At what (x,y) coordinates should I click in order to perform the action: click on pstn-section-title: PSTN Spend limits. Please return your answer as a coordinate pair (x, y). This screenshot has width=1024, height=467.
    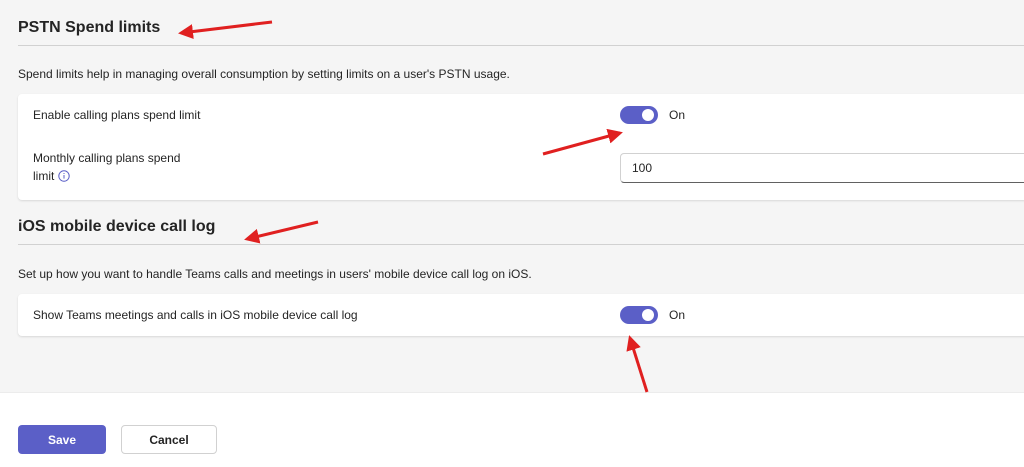
    Looking at the image, I should click on (89, 27).